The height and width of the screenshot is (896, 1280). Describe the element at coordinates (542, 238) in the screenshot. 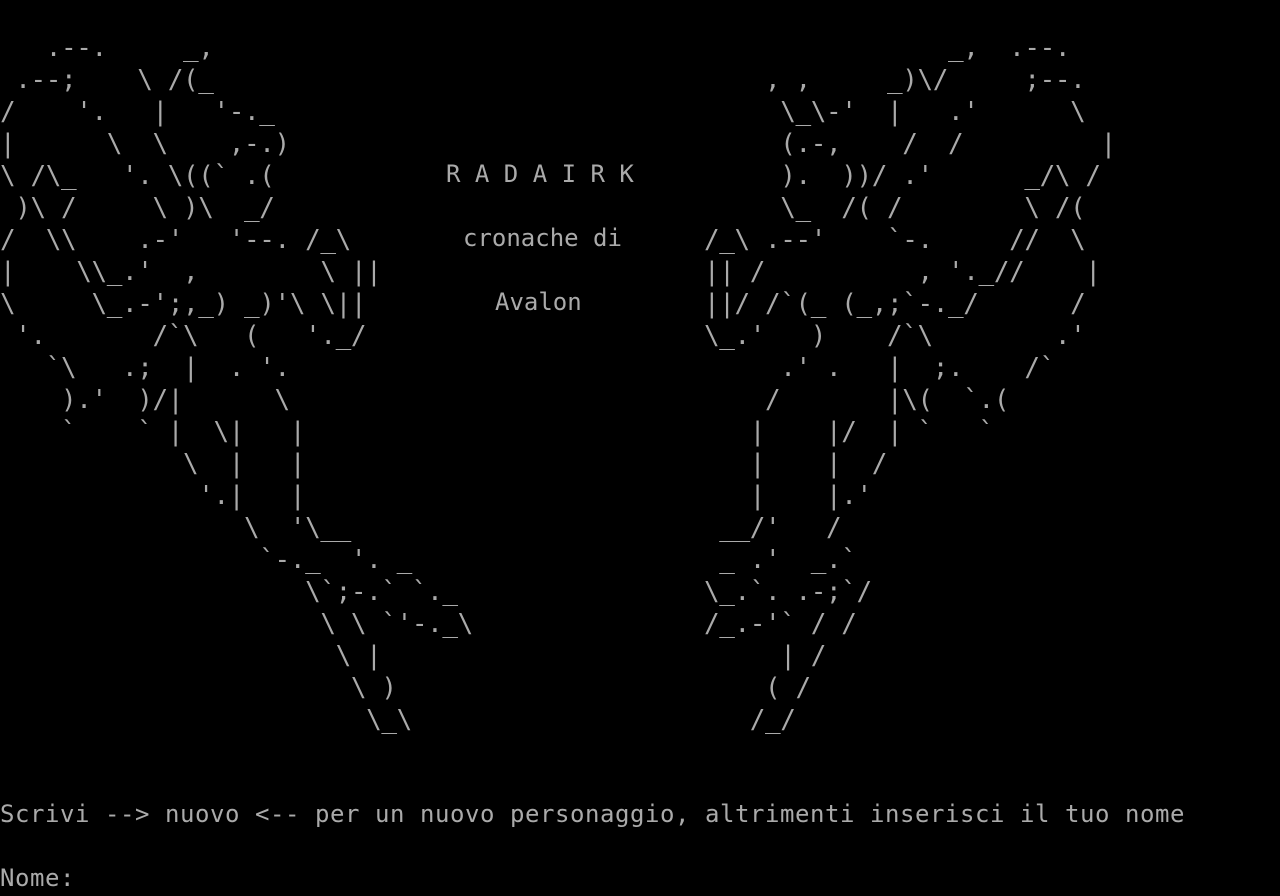

I see `game-subtitle-line1: cronache di` at that location.